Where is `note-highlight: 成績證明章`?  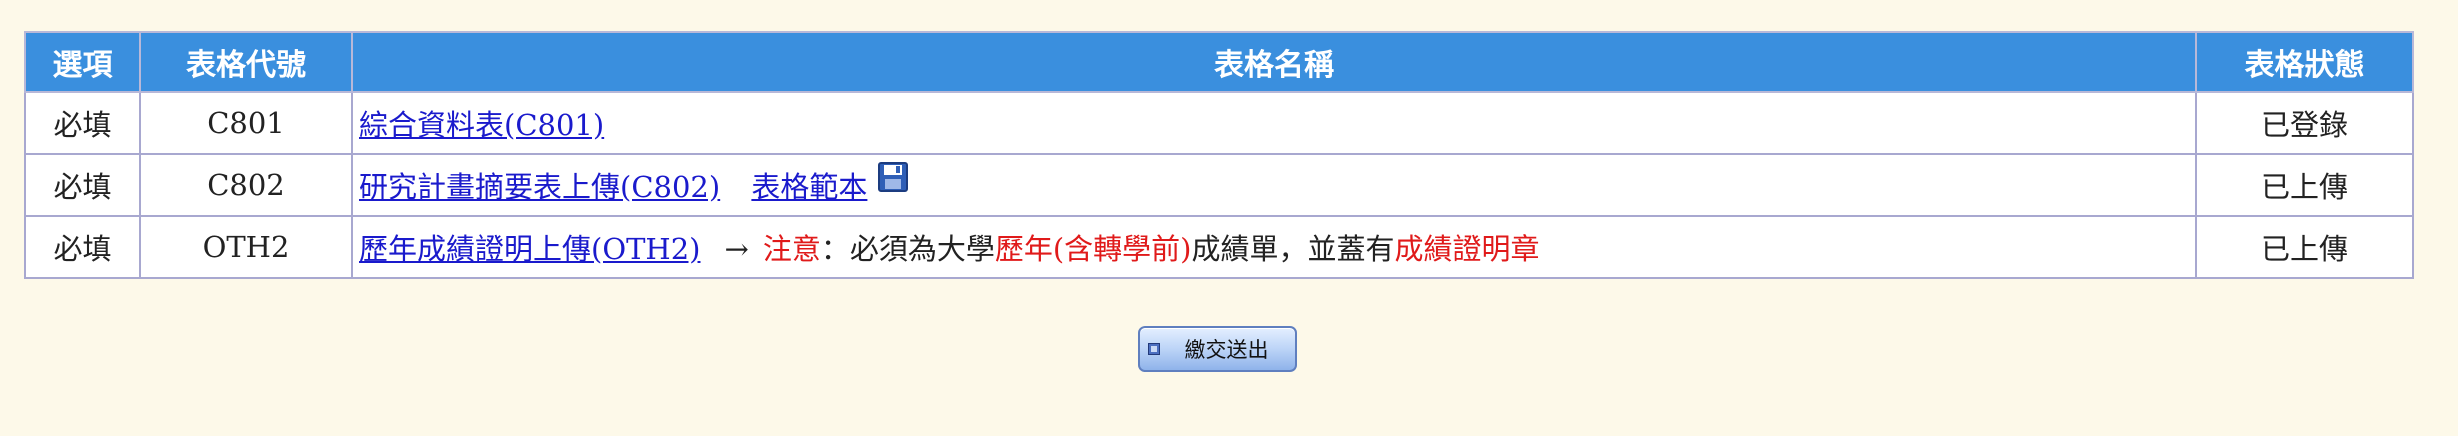
note-highlight: 成績證明章 is located at coordinates (1467, 249).